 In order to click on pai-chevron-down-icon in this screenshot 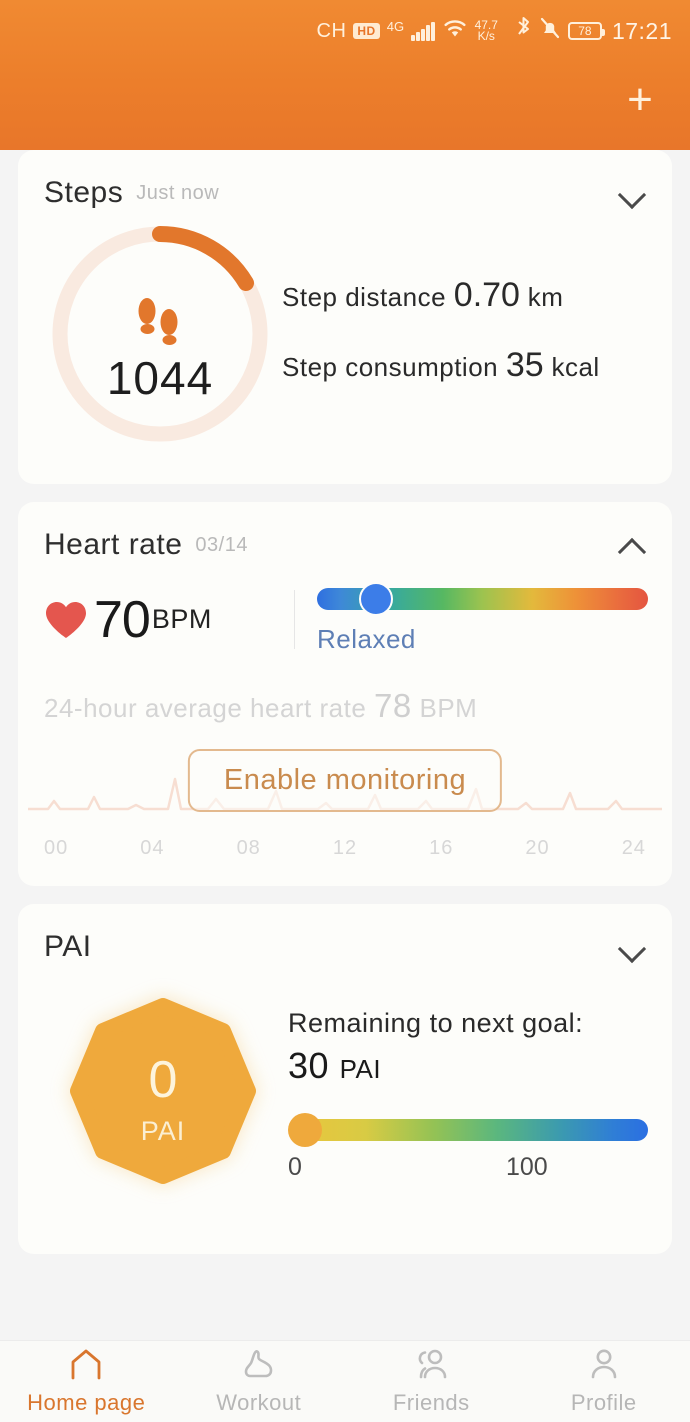, I will do `click(633, 947)`.